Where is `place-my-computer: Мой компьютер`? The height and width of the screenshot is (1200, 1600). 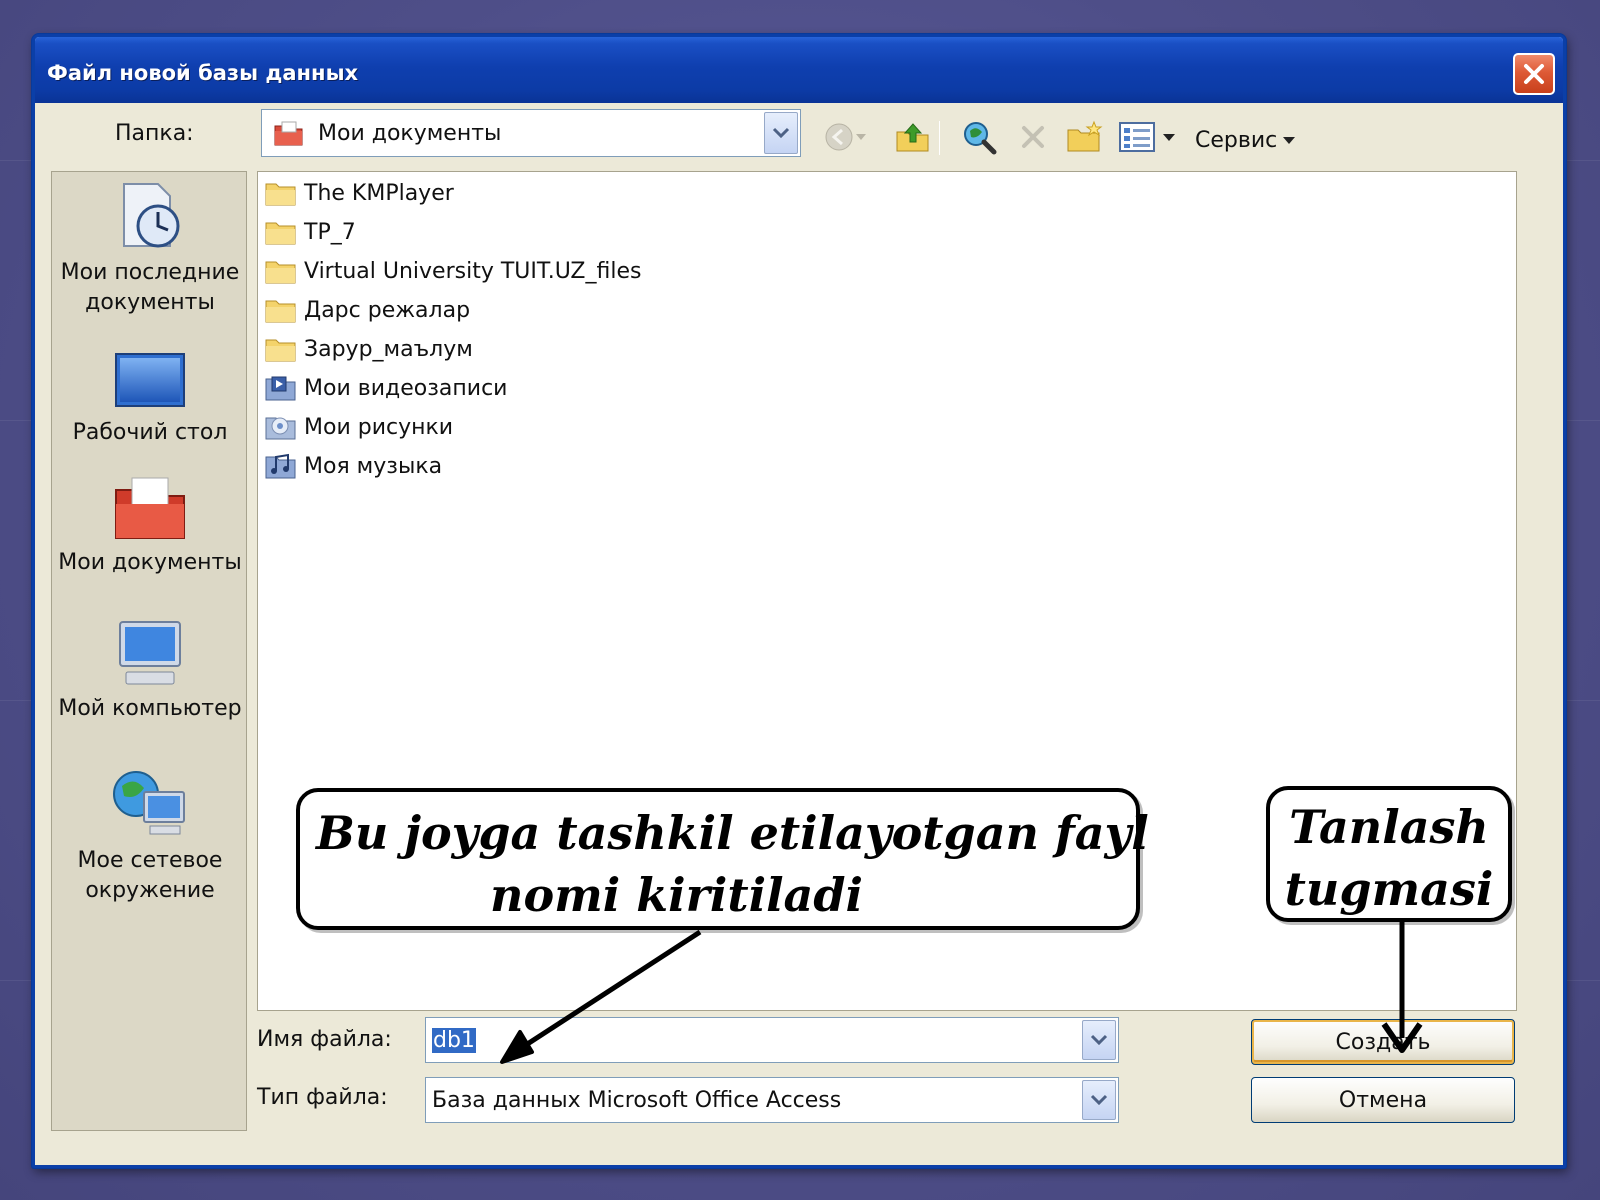
place-my-computer: Мой компьютер is located at coordinates (150, 671).